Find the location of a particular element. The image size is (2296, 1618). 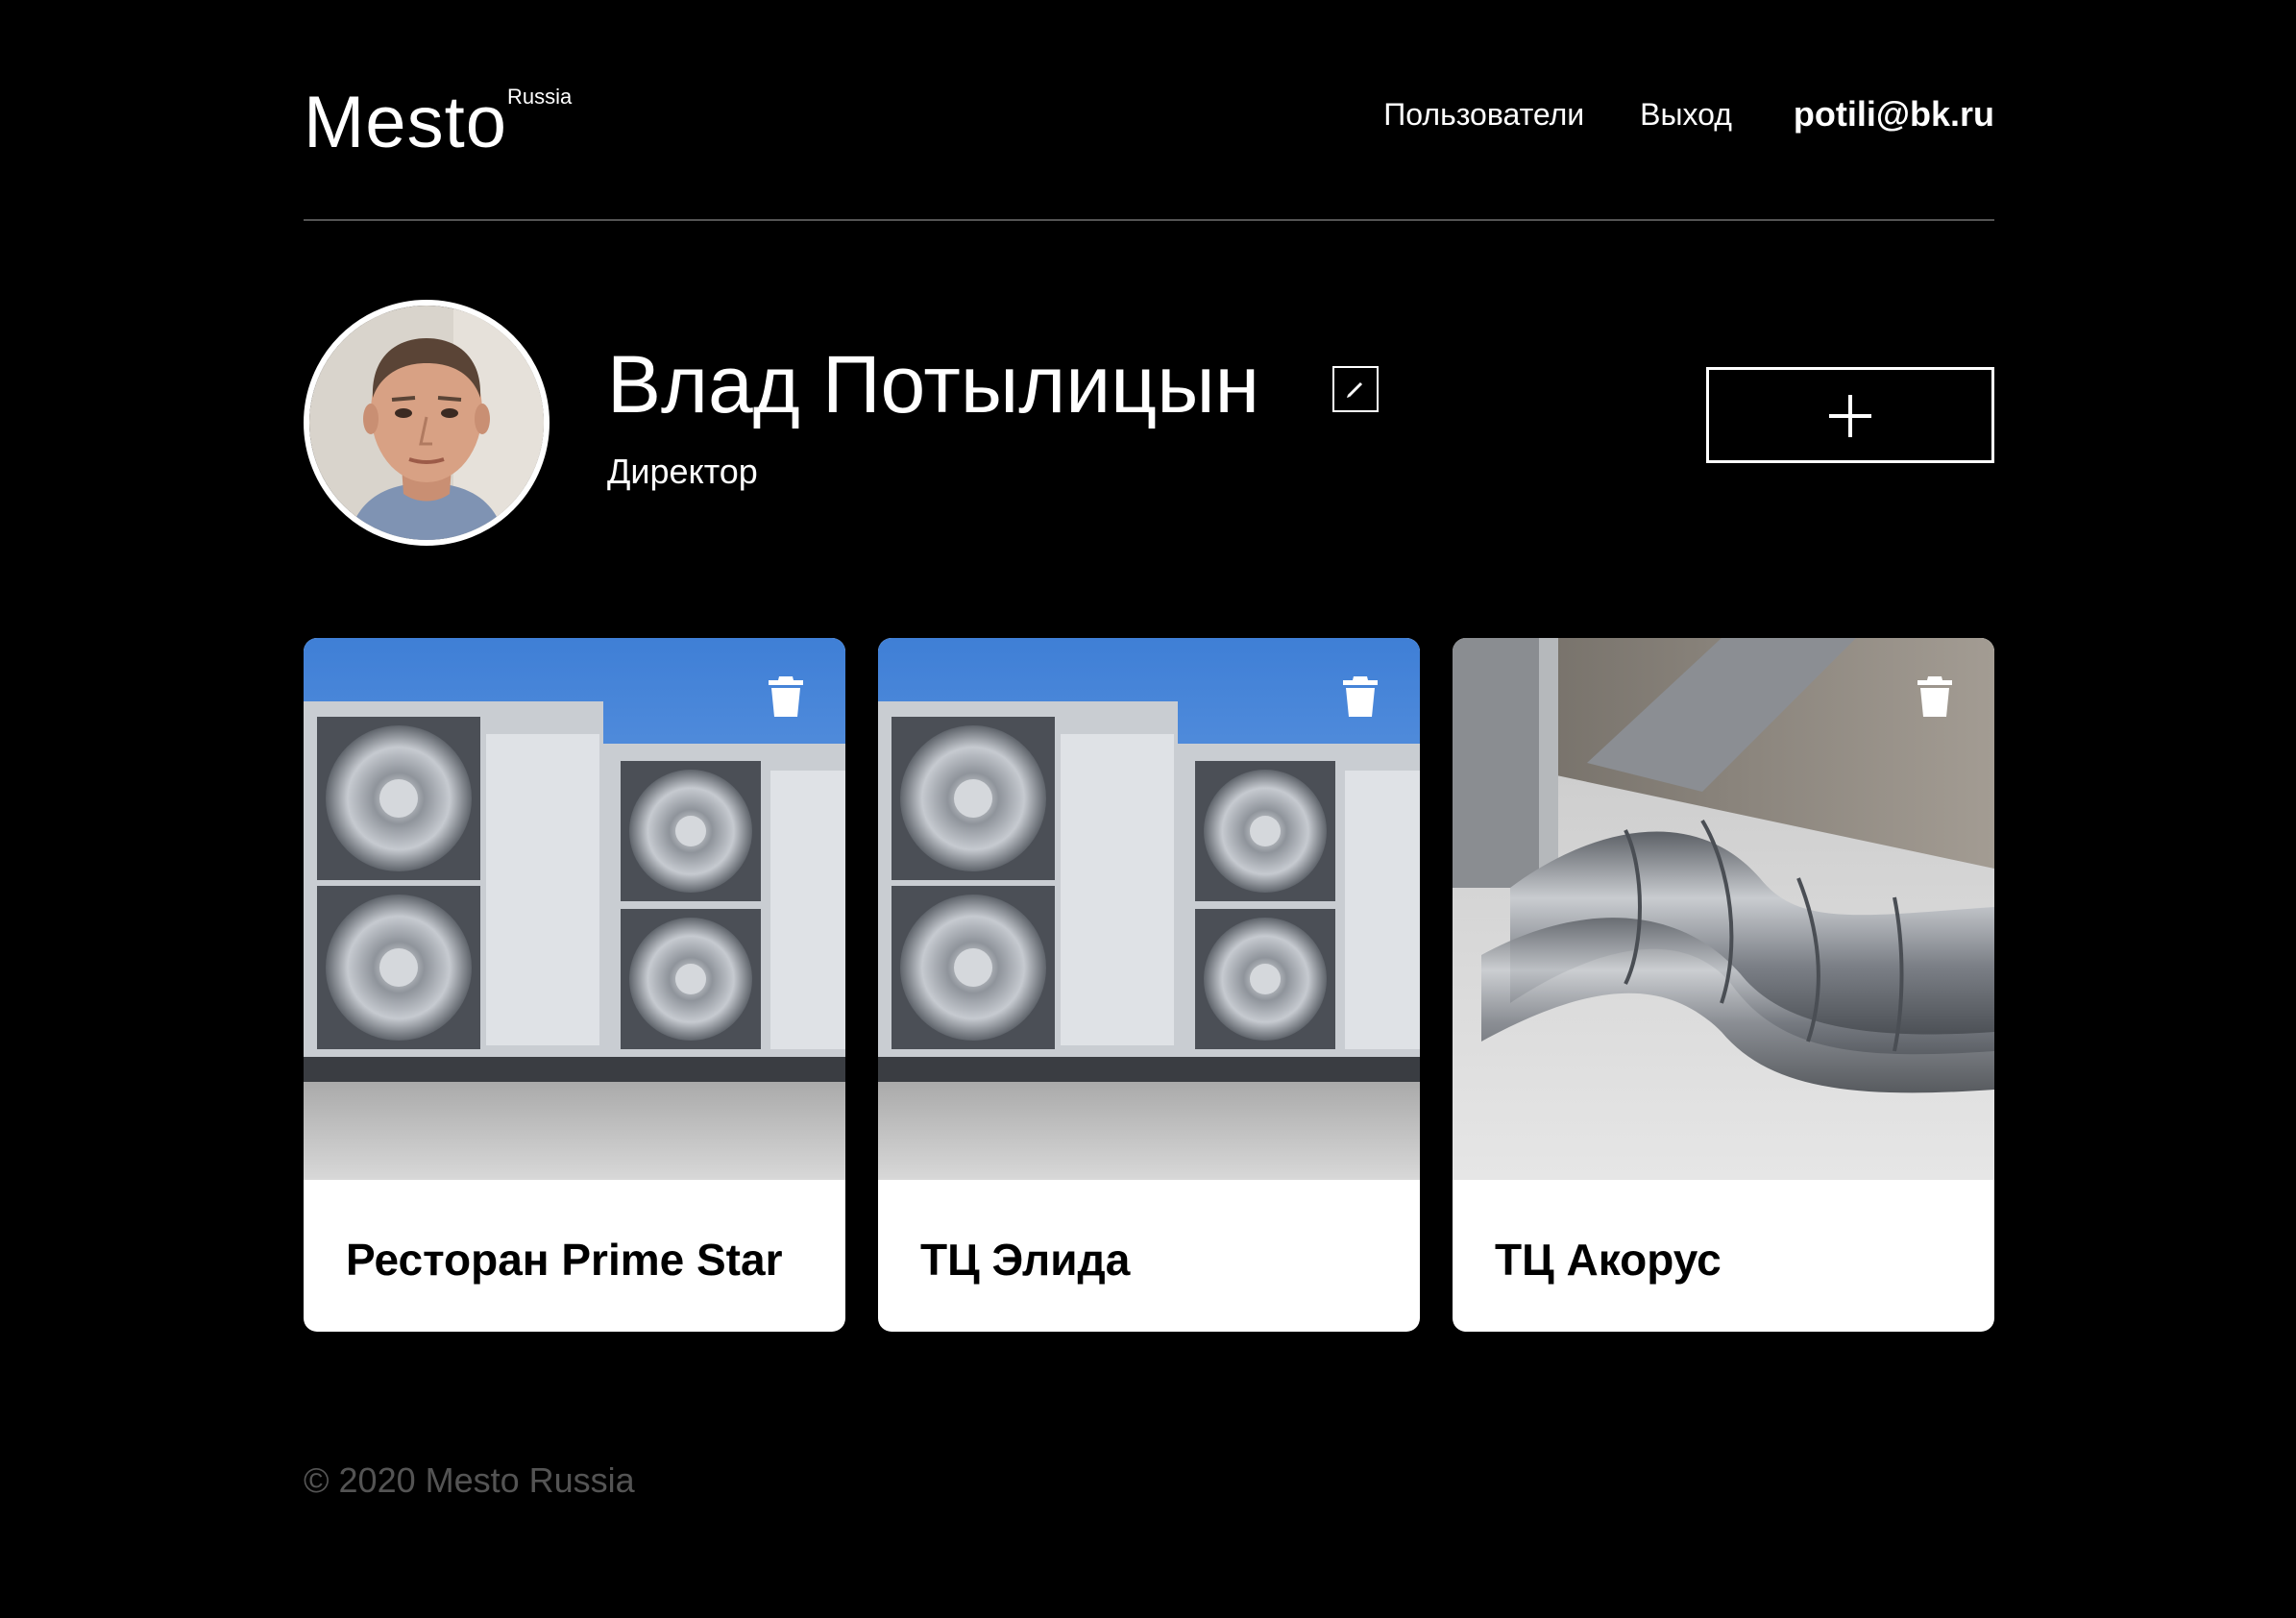

header-nav: Пользователи Выход potili@bk.ru is located at coordinates (1661, 114).